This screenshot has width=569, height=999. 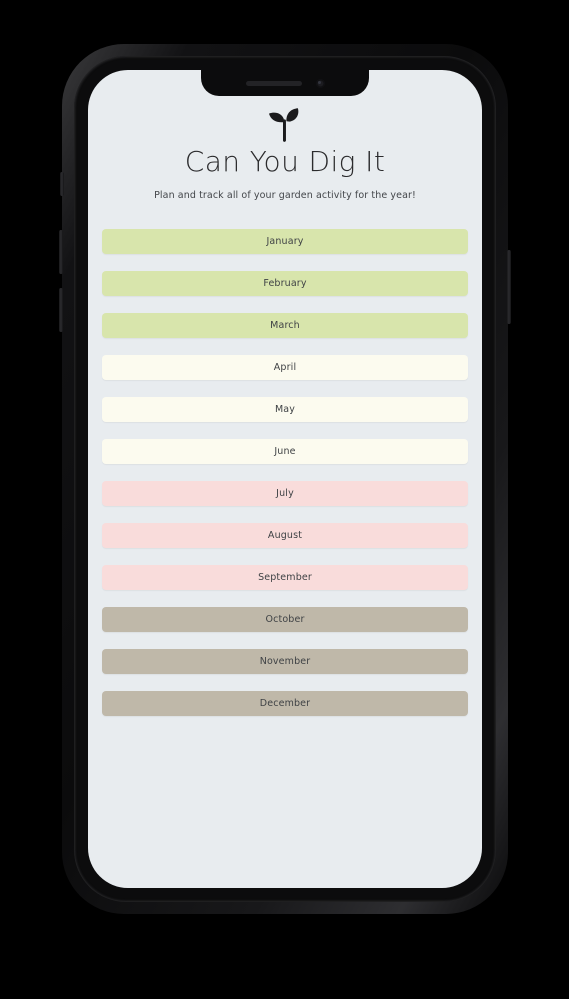 I want to click on month-button-november: November, so click(x=285, y=662).